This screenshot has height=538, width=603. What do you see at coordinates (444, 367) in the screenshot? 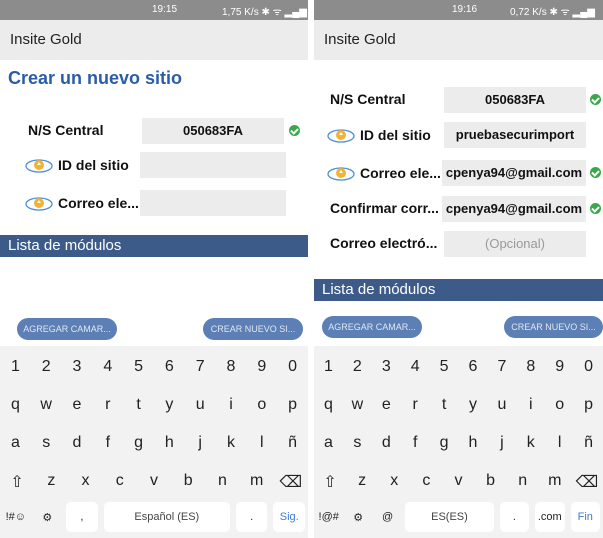
I see `key: 5` at bounding box center [444, 367].